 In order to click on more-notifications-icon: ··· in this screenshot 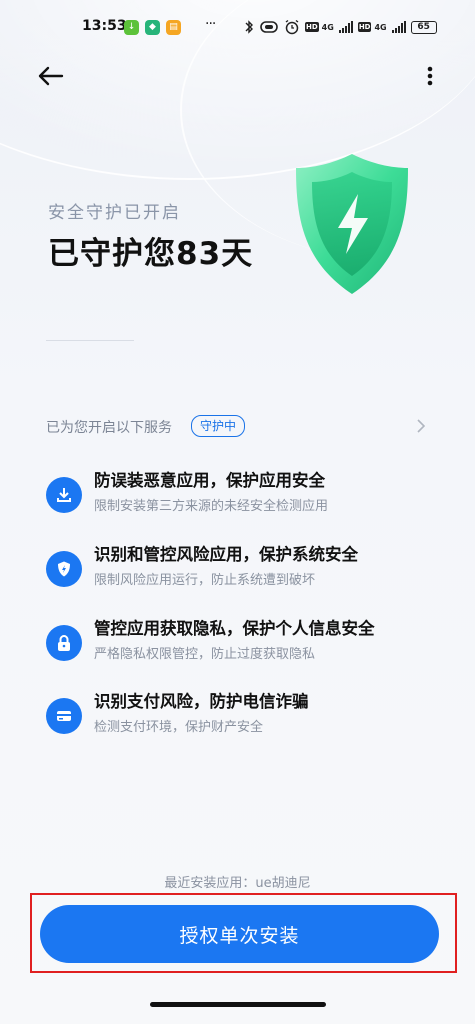, I will do `click(210, 24)`.